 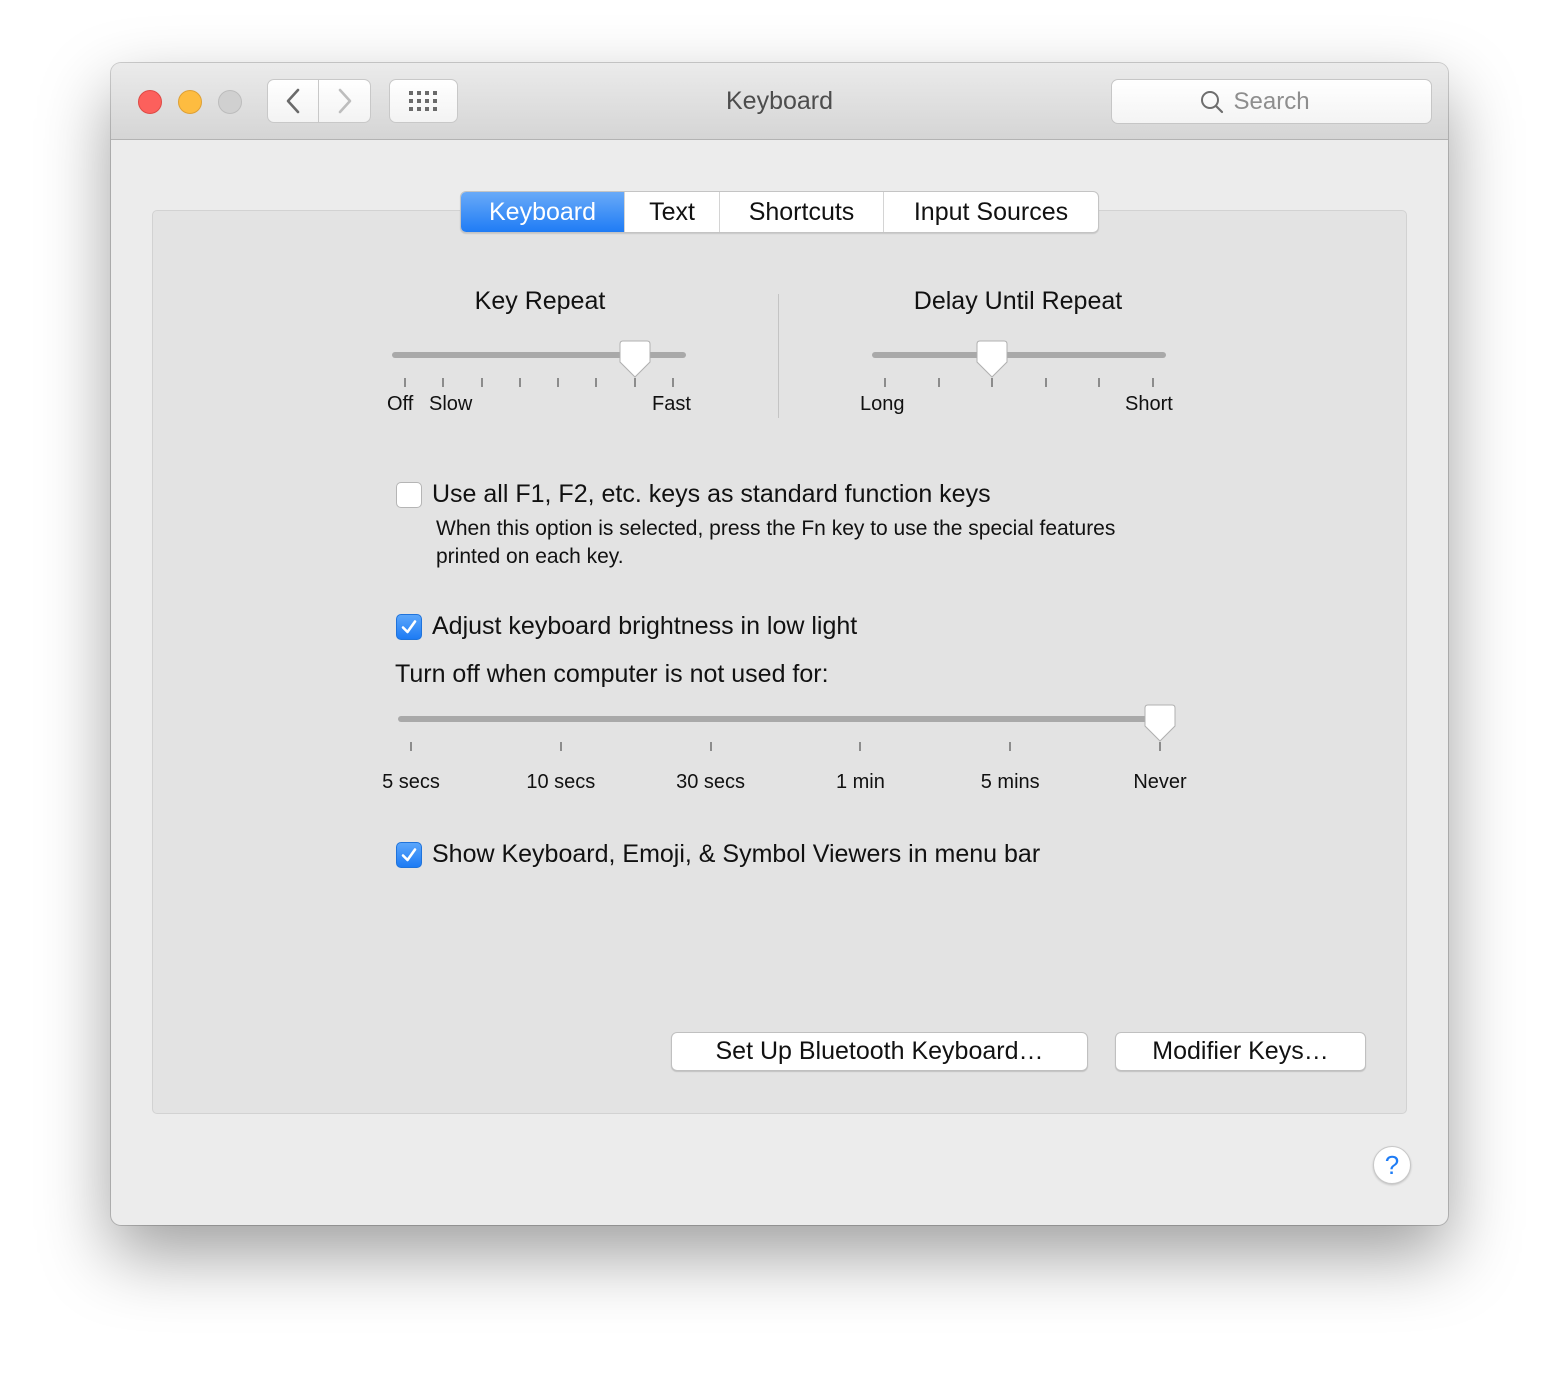 I want to click on show-viewers-checkbox, so click(x=409, y=854).